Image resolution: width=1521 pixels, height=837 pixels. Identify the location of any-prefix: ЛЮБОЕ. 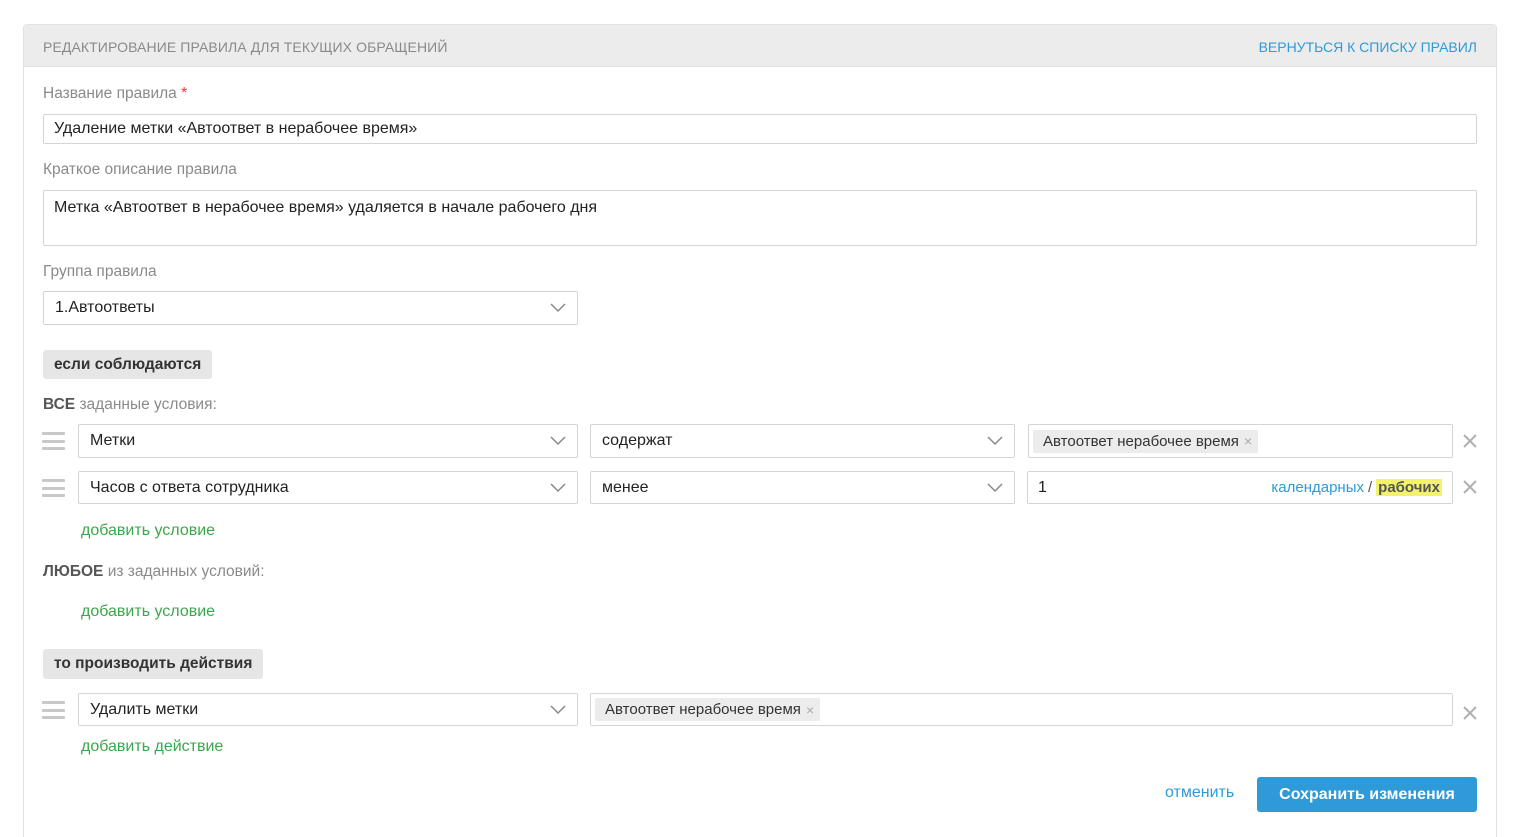
(73, 571).